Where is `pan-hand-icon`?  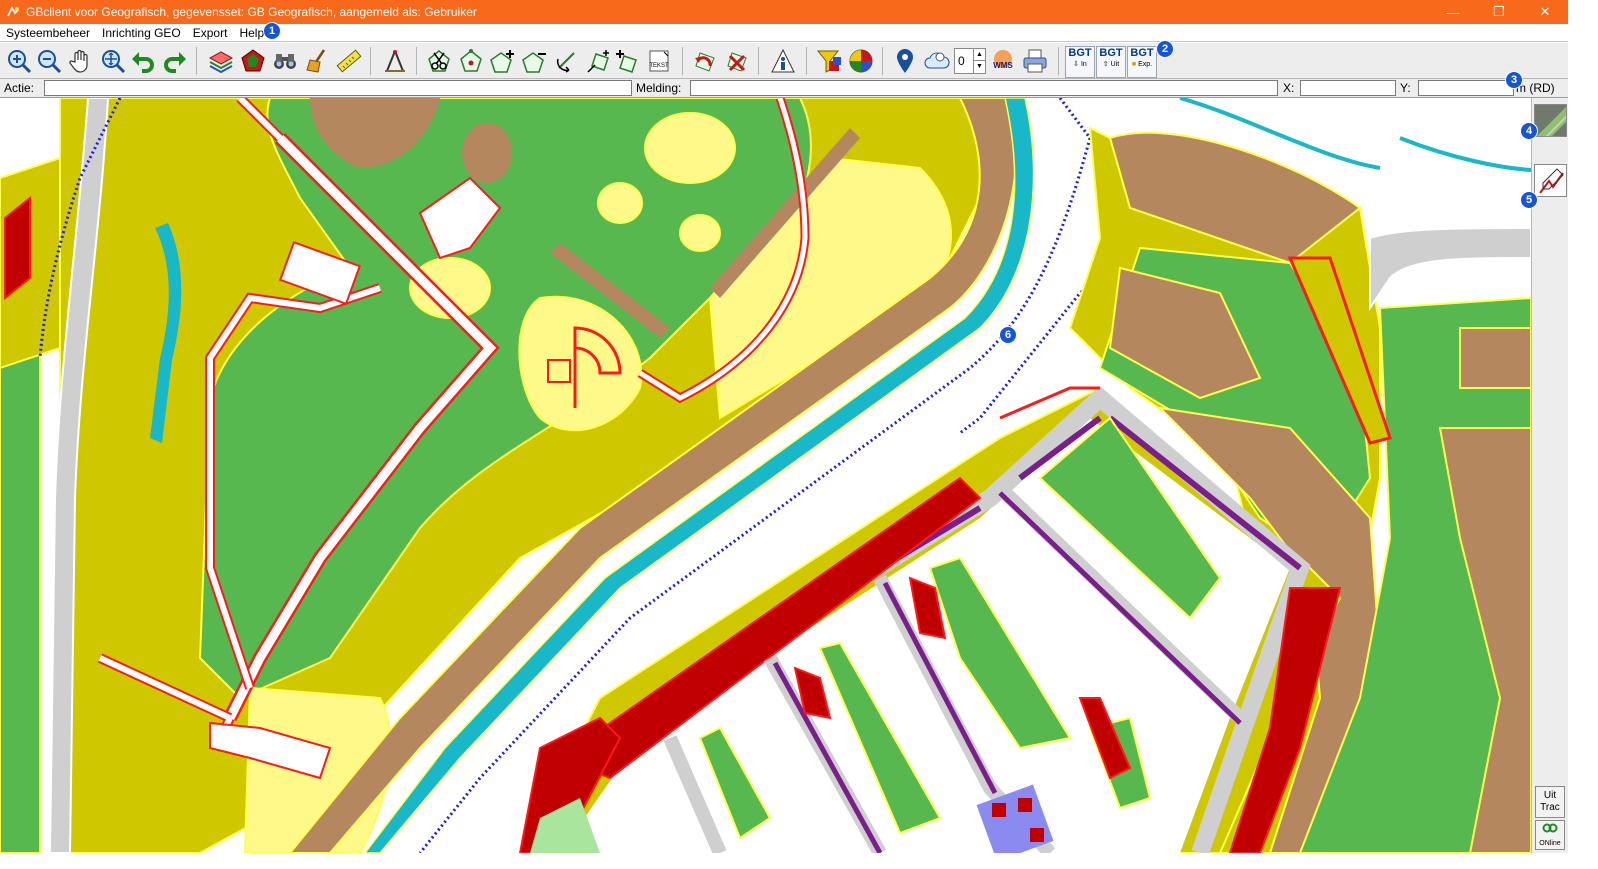 pan-hand-icon is located at coordinates (78, 61).